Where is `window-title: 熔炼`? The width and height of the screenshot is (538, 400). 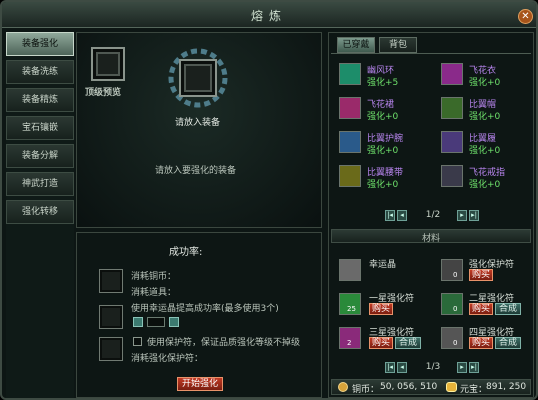 window-title: 熔炼 is located at coordinates (268, 16).